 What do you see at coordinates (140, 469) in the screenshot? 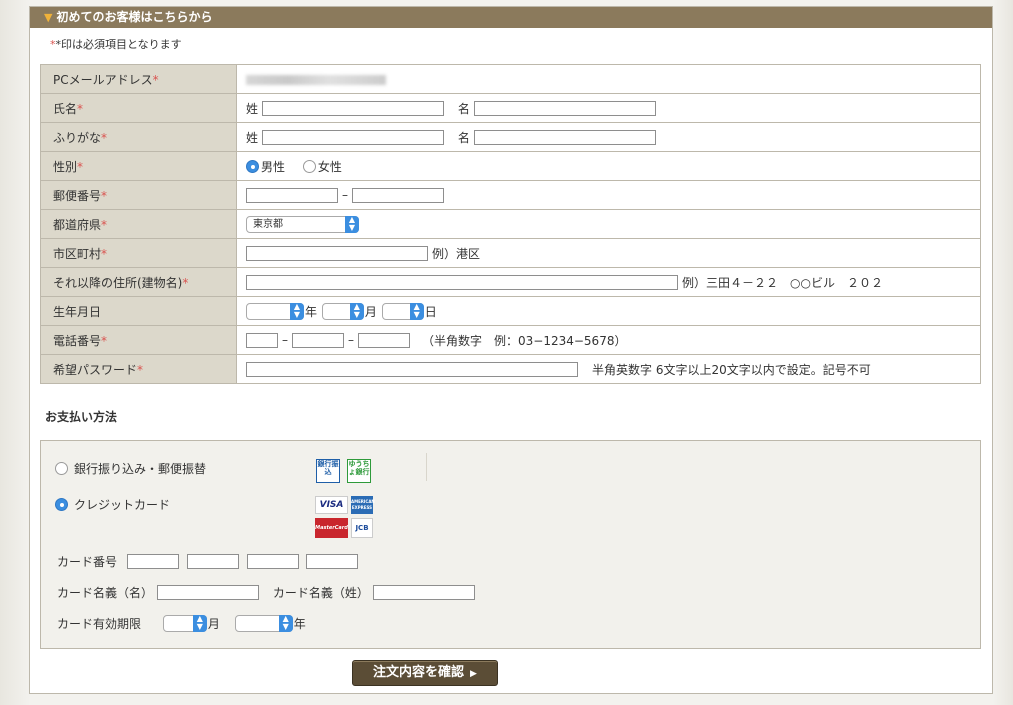
I see `bank-transfer-label: 銀行振り込み・郵便振替` at bounding box center [140, 469].